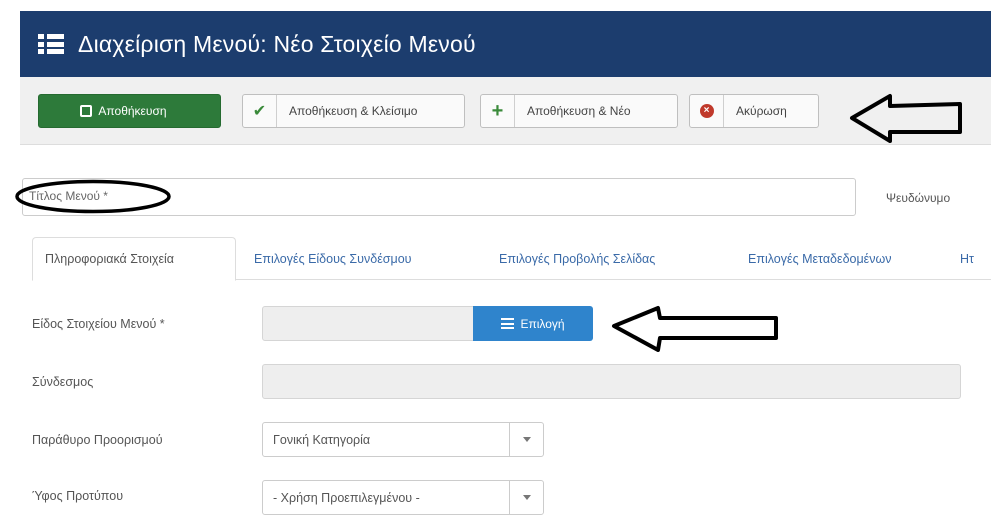 The height and width of the screenshot is (515, 991). I want to click on save-close-button-label: Αποθήκευση & Κλείσιμο, so click(353, 111).